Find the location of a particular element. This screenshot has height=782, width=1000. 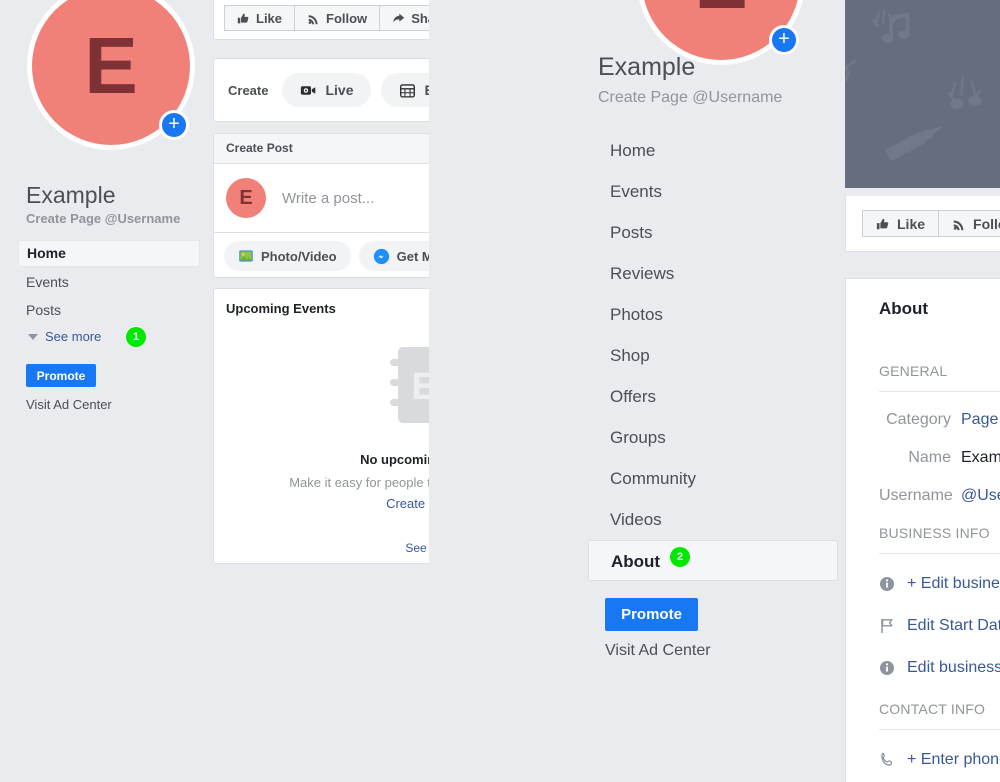

create-row: Create Live Event is located at coordinates (328, 90).